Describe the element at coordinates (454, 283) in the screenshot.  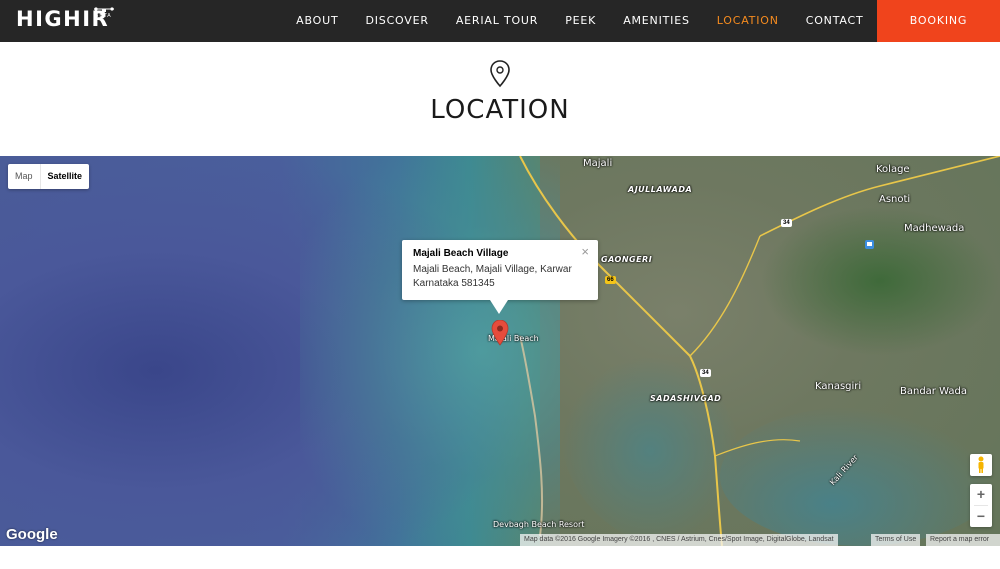
I see `info-window-address-line2: Karnataka 581345` at that location.